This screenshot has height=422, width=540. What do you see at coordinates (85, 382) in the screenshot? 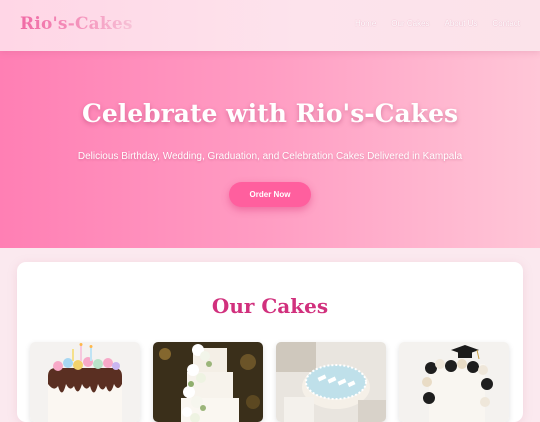
I see `birthday-cake-image` at bounding box center [85, 382].